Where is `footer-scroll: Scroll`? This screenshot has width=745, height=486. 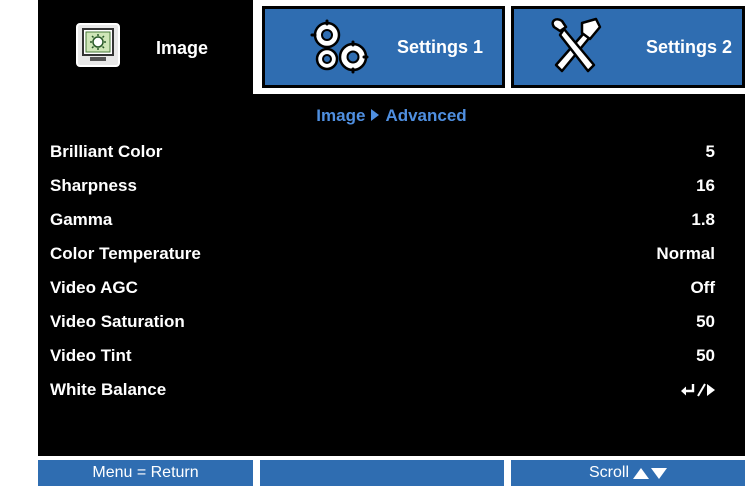 footer-scroll: Scroll is located at coordinates (628, 473).